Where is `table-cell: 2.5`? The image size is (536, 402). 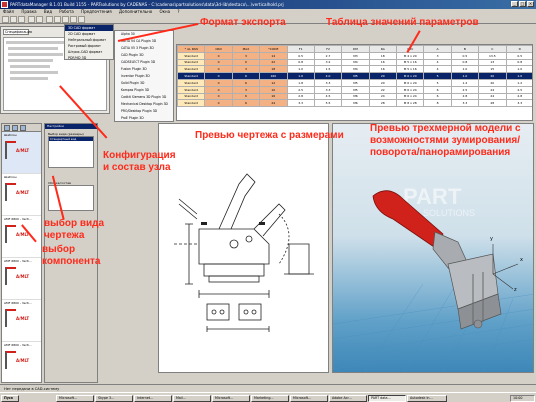 table-cell: 2.5 is located at coordinates (518, 89).